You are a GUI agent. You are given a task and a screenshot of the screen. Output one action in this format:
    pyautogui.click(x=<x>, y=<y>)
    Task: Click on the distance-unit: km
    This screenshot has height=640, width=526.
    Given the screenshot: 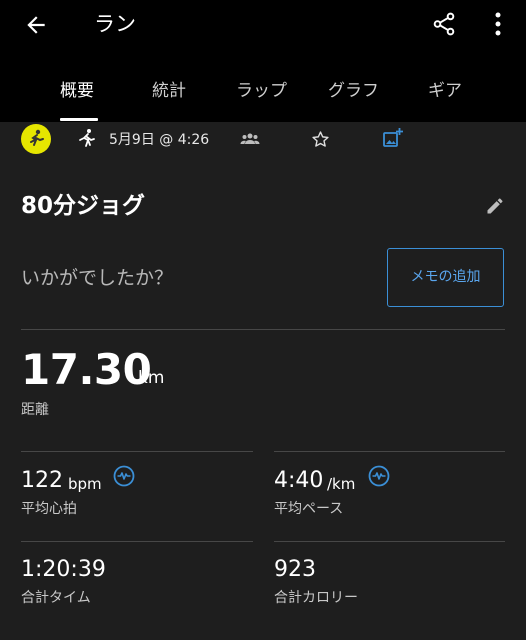 What is the action you would take?
    pyautogui.click(x=151, y=378)
    